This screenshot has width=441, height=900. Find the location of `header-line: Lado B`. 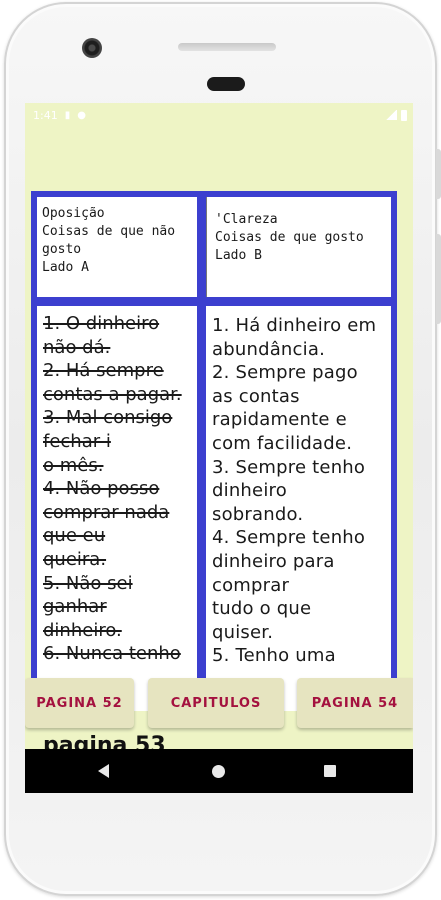

header-line: Lado B is located at coordinates (238, 255).